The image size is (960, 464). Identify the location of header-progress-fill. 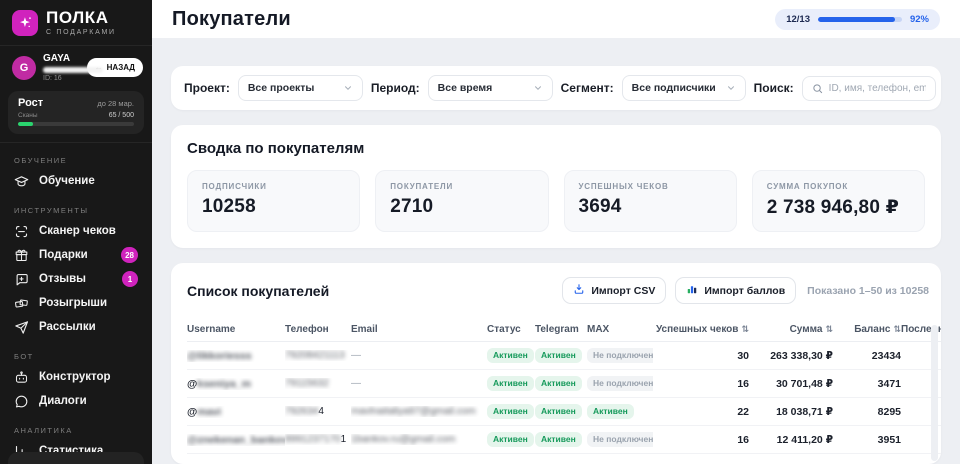
(856, 19).